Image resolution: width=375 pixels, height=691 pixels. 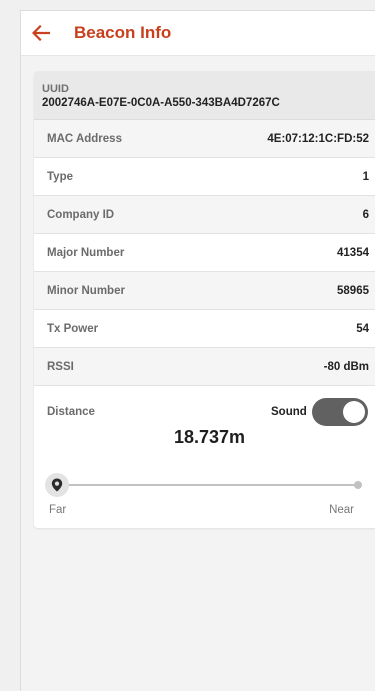 I want to click on sound-toggle, so click(x=340, y=412).